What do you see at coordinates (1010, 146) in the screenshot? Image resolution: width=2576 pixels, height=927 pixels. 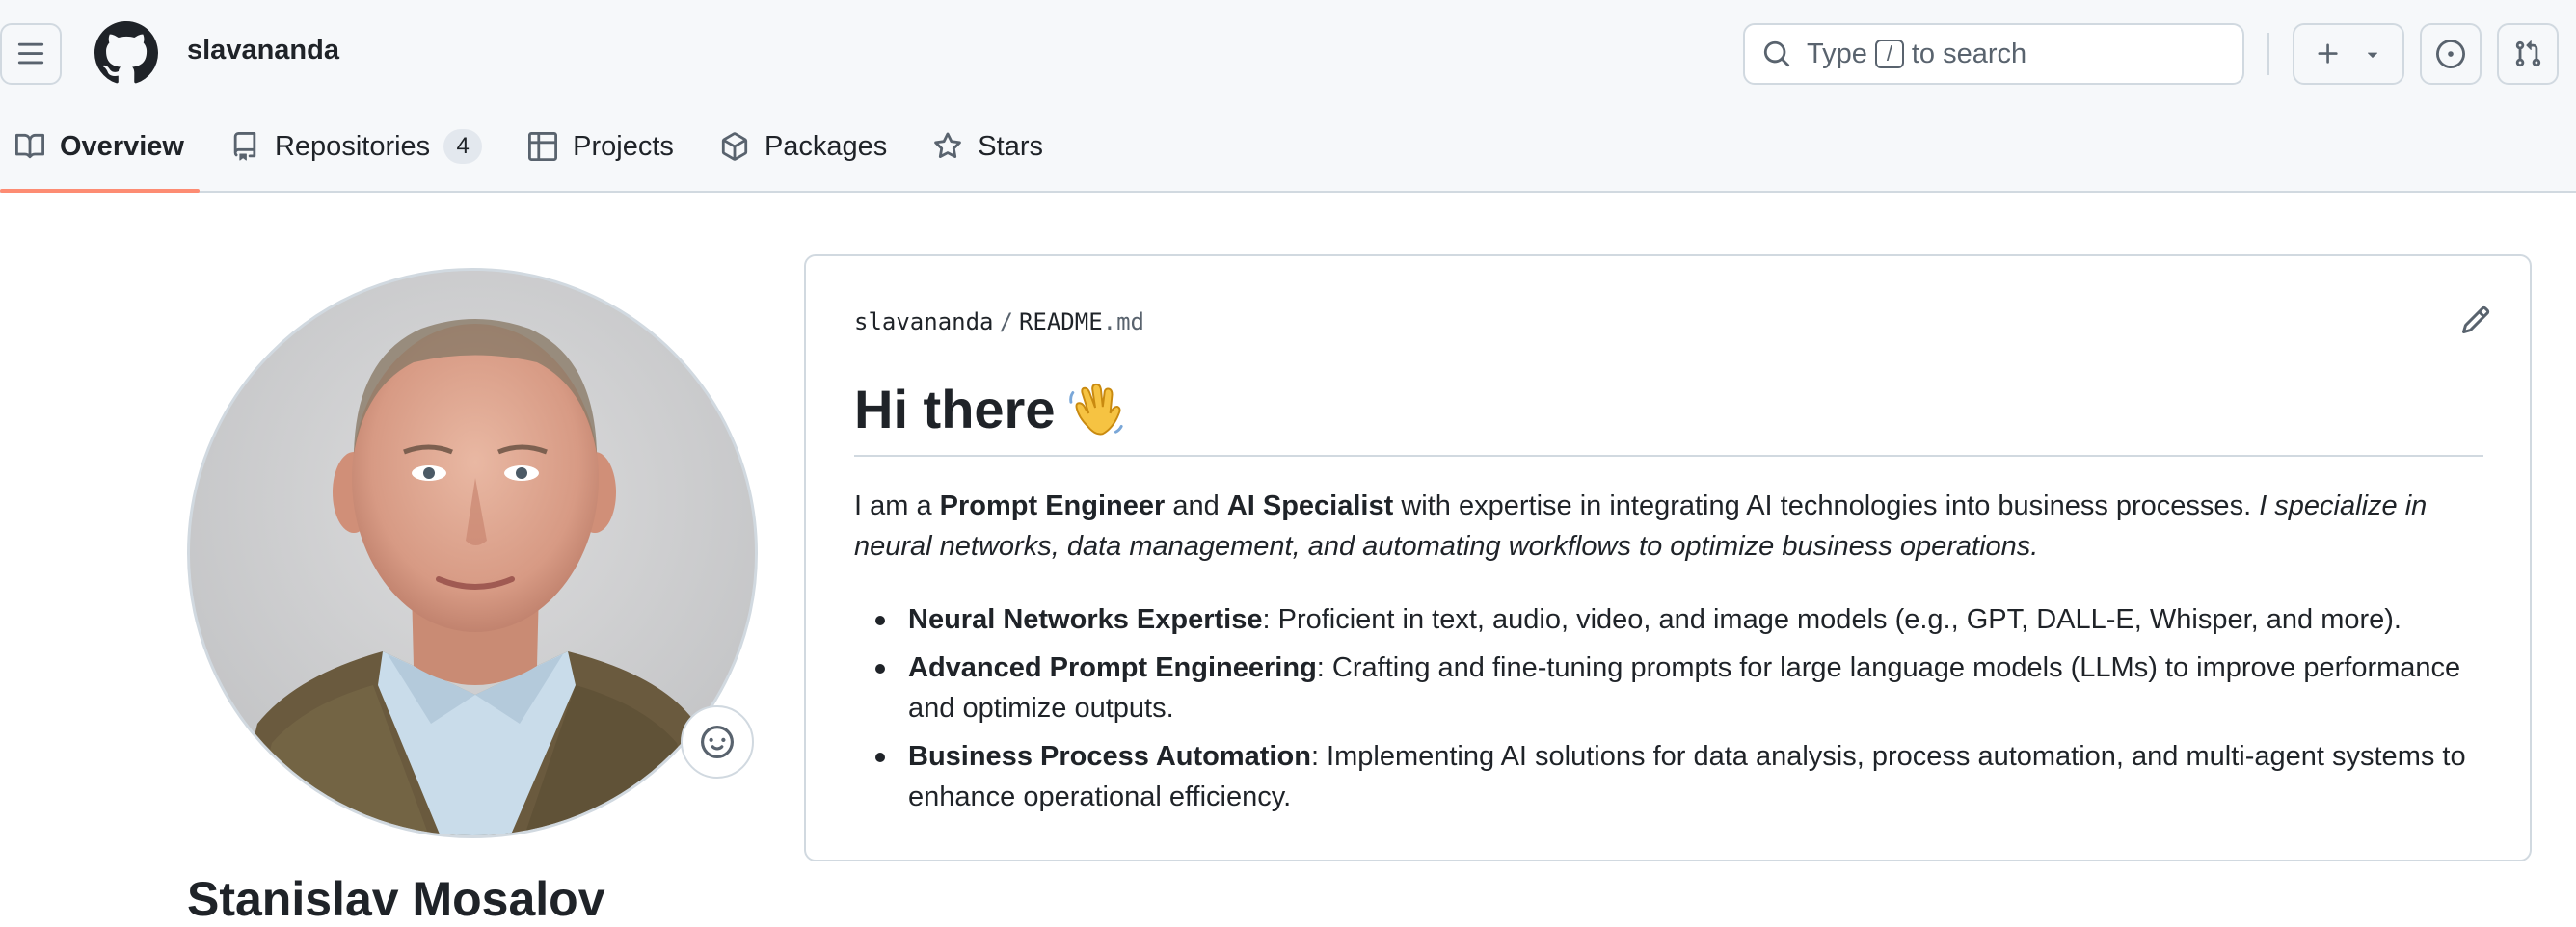 I see `tab-stars-label: Stars` at bounding box center [1010, 146].